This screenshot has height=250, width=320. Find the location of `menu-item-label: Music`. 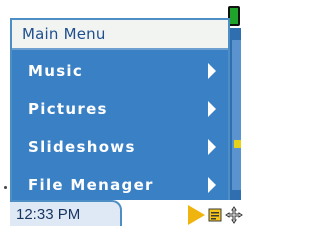

menu-item-label: Music is located at coordinates (56, 71).